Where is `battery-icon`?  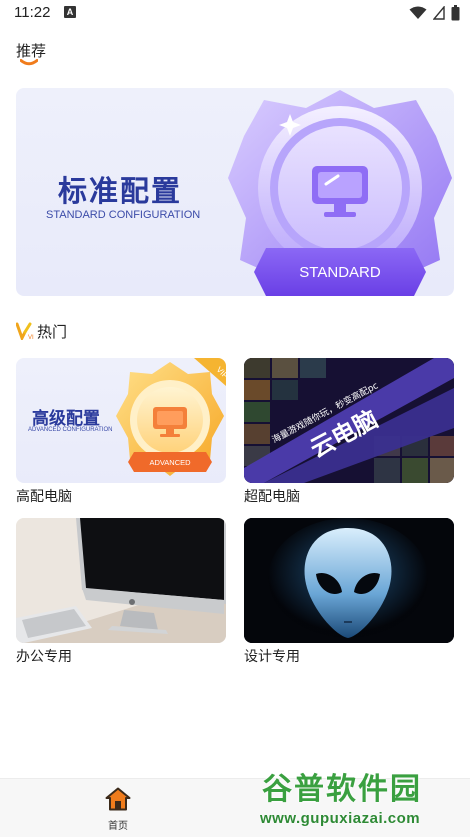
battery-icon is located at coordinates (455, 13).